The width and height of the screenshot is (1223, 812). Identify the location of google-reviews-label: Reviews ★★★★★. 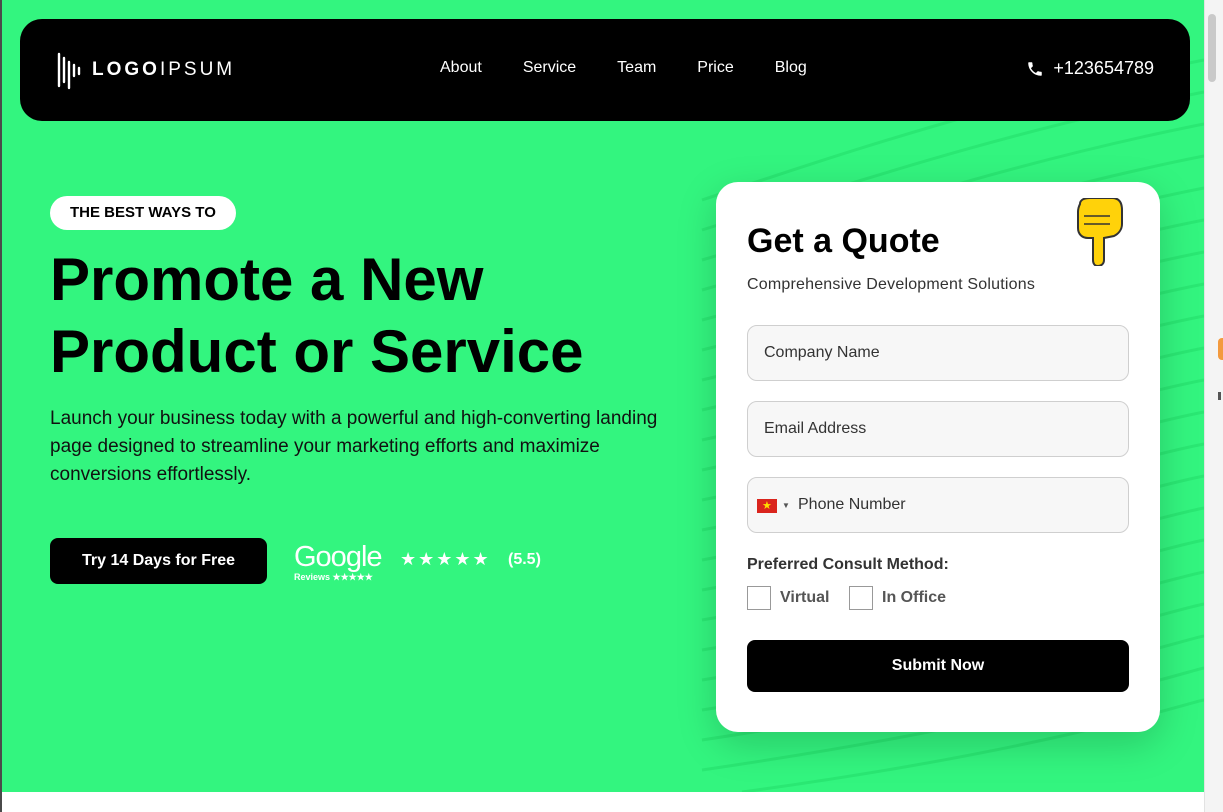
(333, 577).